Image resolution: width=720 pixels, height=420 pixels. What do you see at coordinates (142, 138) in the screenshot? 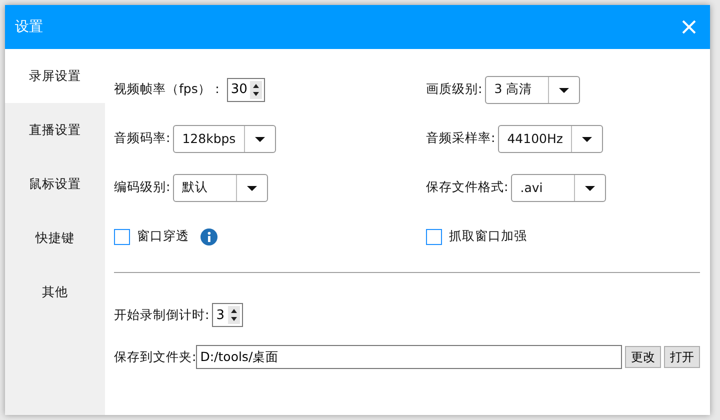
I see `field-label: 音频码率:` at bounding box center [142, 138].